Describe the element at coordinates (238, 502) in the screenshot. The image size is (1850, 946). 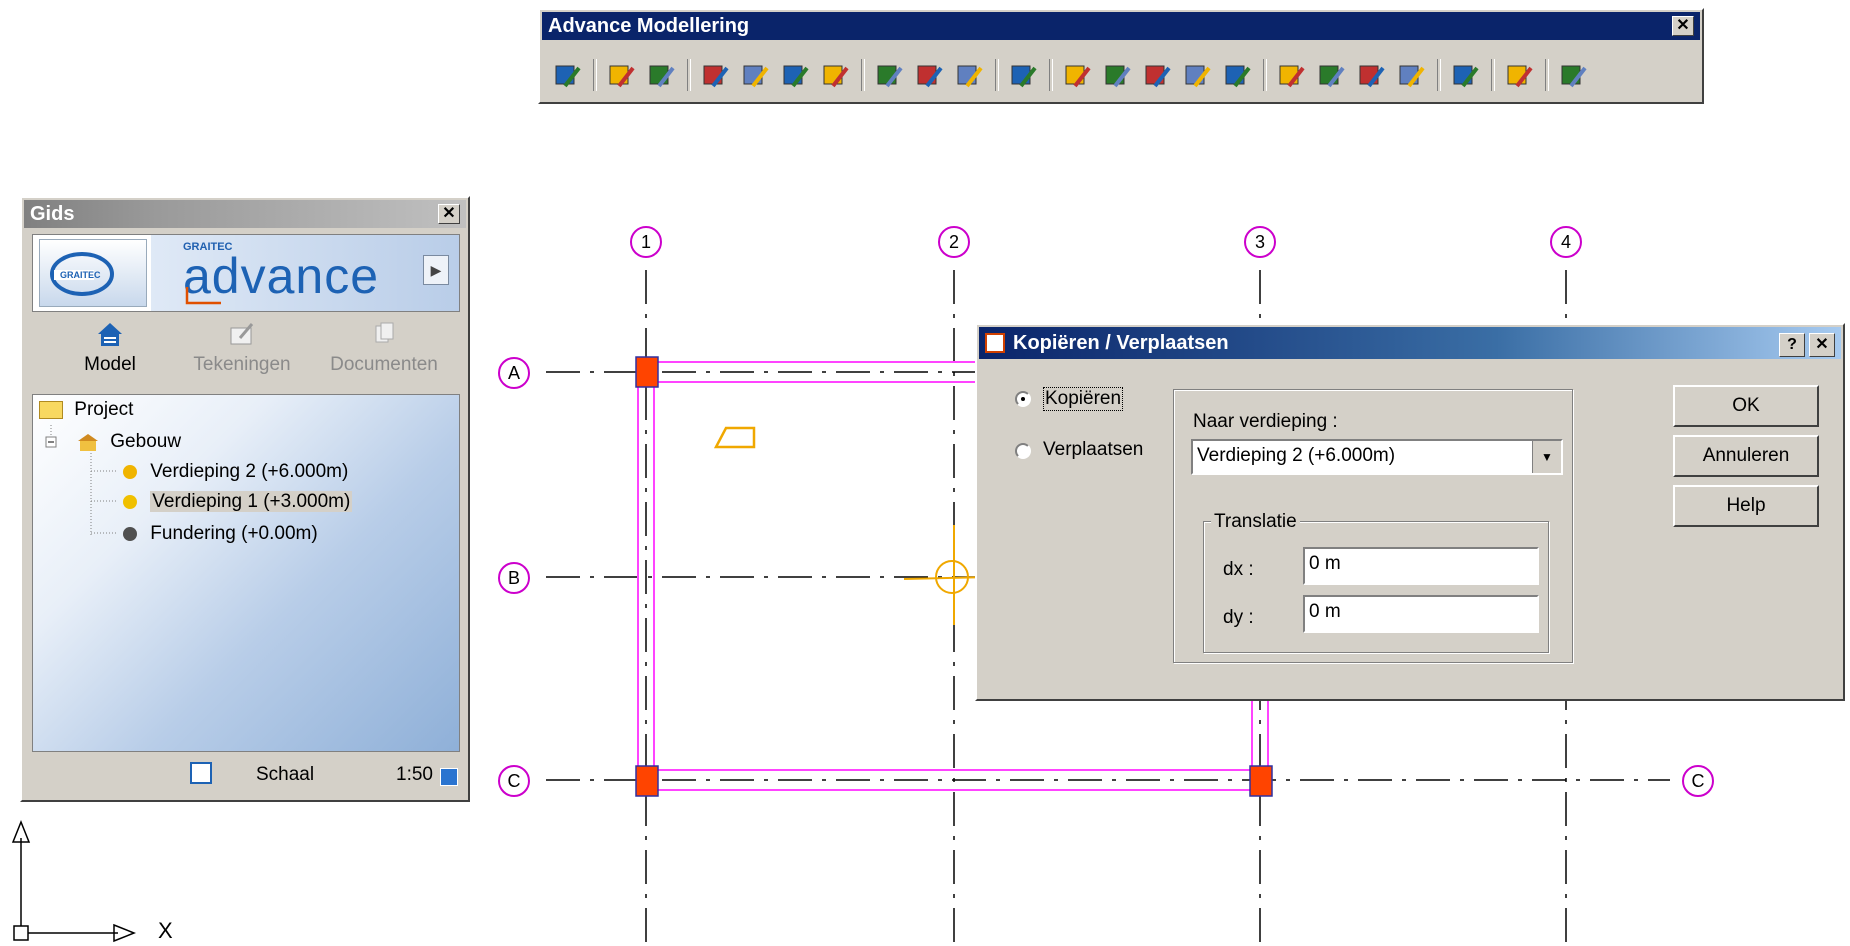
I see `tree-item-verdieping-1: Verdieping 1 (+3.000m)` at that location.